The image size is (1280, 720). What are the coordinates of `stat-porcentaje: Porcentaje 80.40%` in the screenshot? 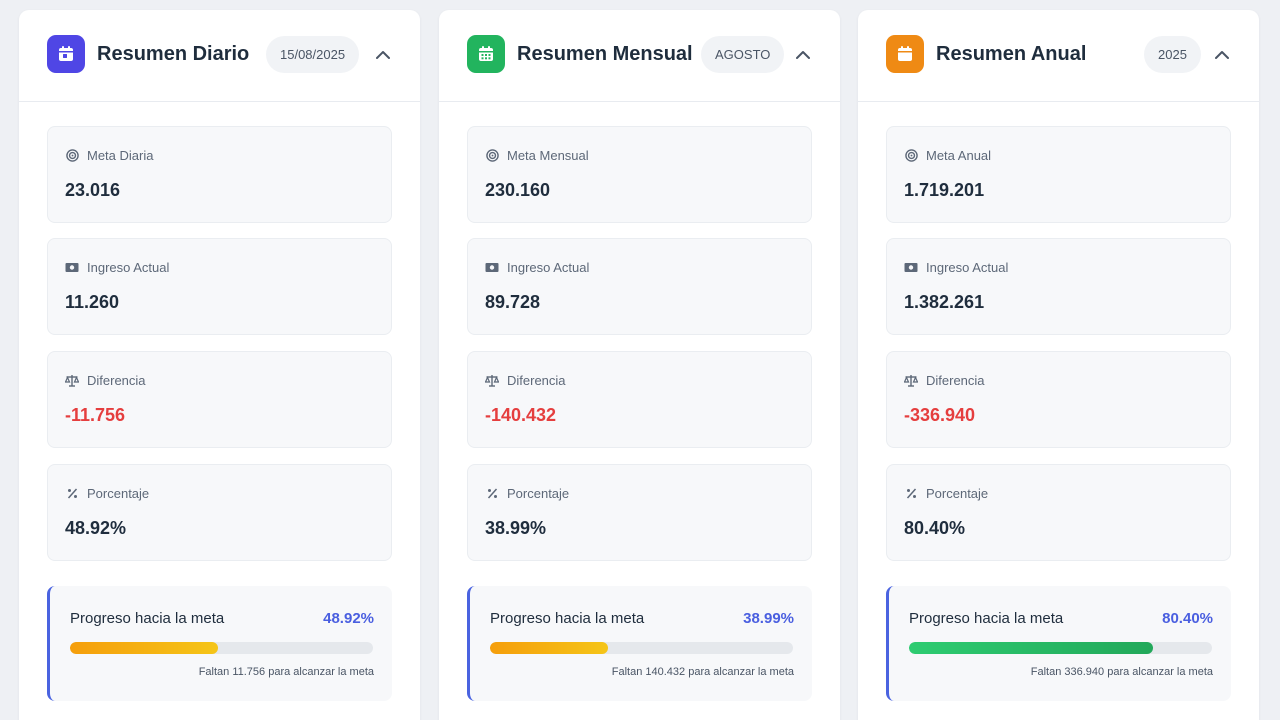 It's located at (1058, 512).